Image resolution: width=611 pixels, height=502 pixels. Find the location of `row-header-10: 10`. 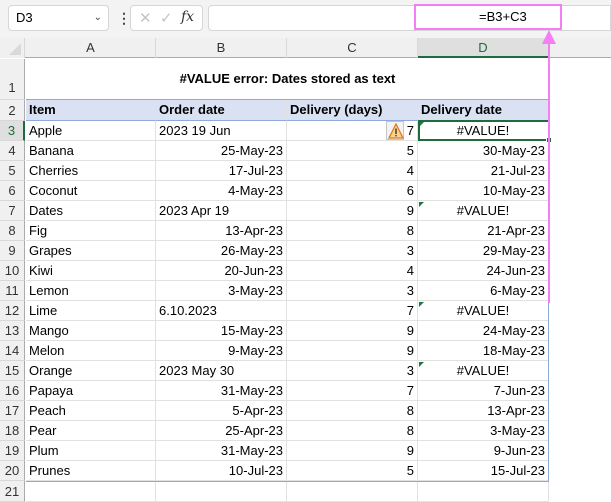

row-header-10: 10 is located at coordinates (12, 271).